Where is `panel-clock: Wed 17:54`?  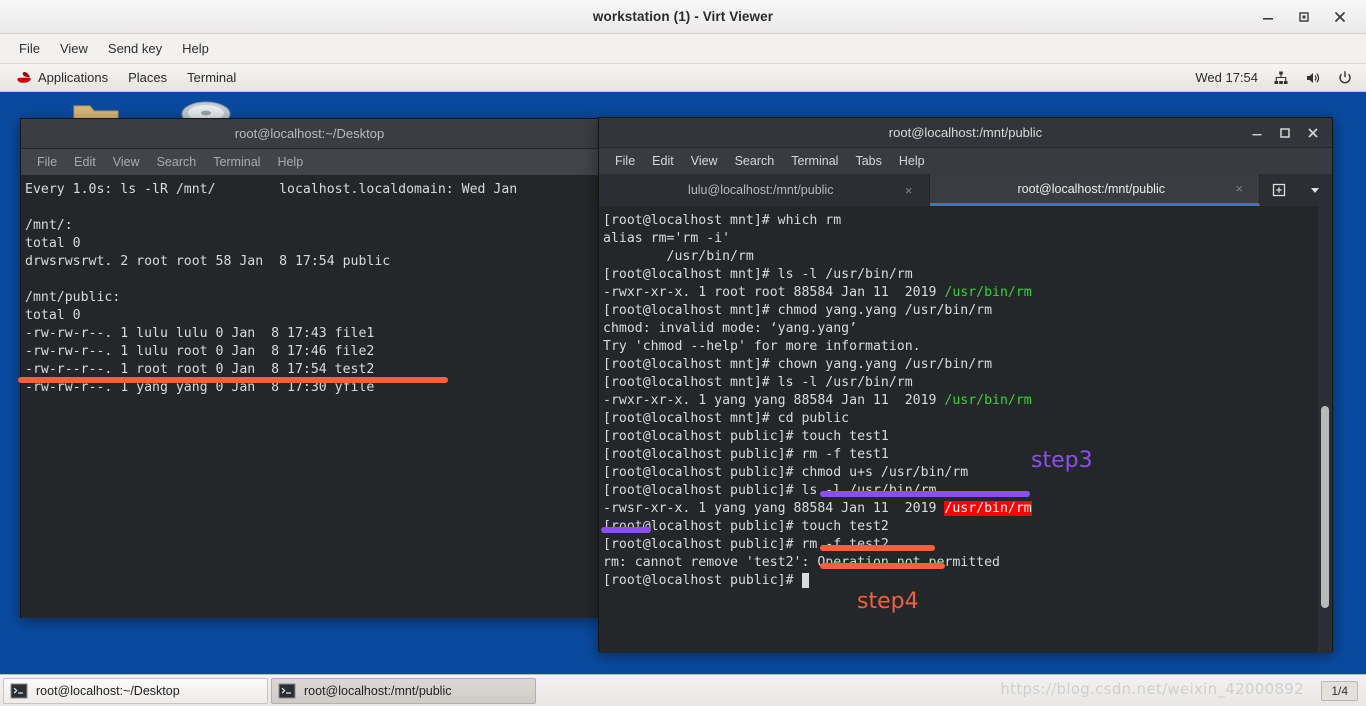 panel-clock: Wed 17:54 is located at coordinates (1226, 77).